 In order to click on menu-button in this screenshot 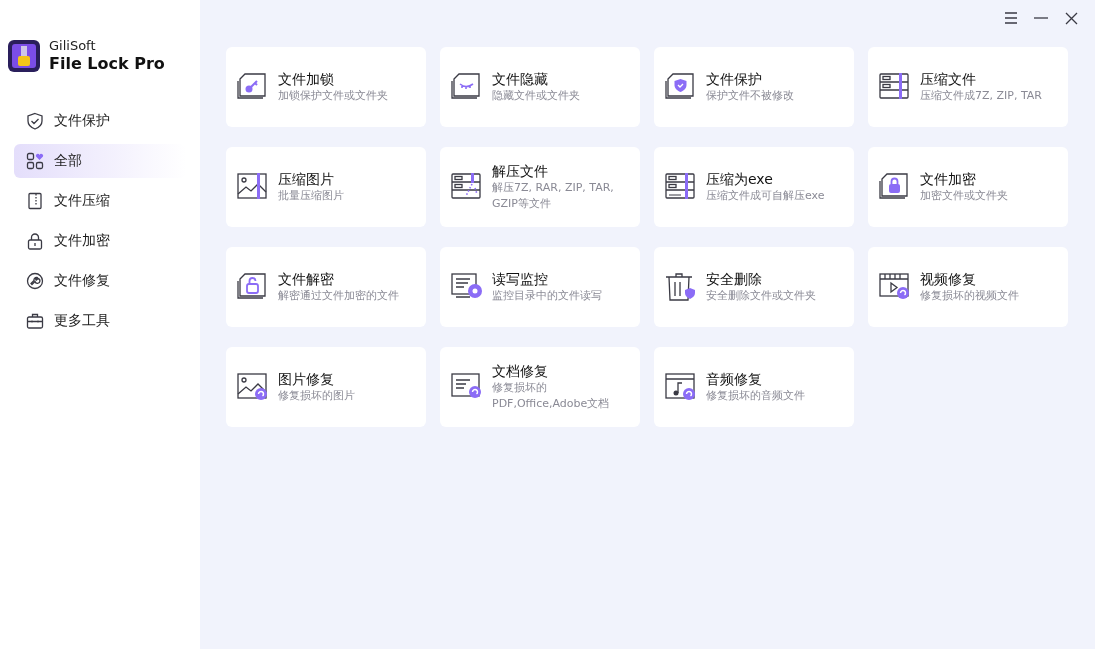, I will do `click(1011, 18)`.